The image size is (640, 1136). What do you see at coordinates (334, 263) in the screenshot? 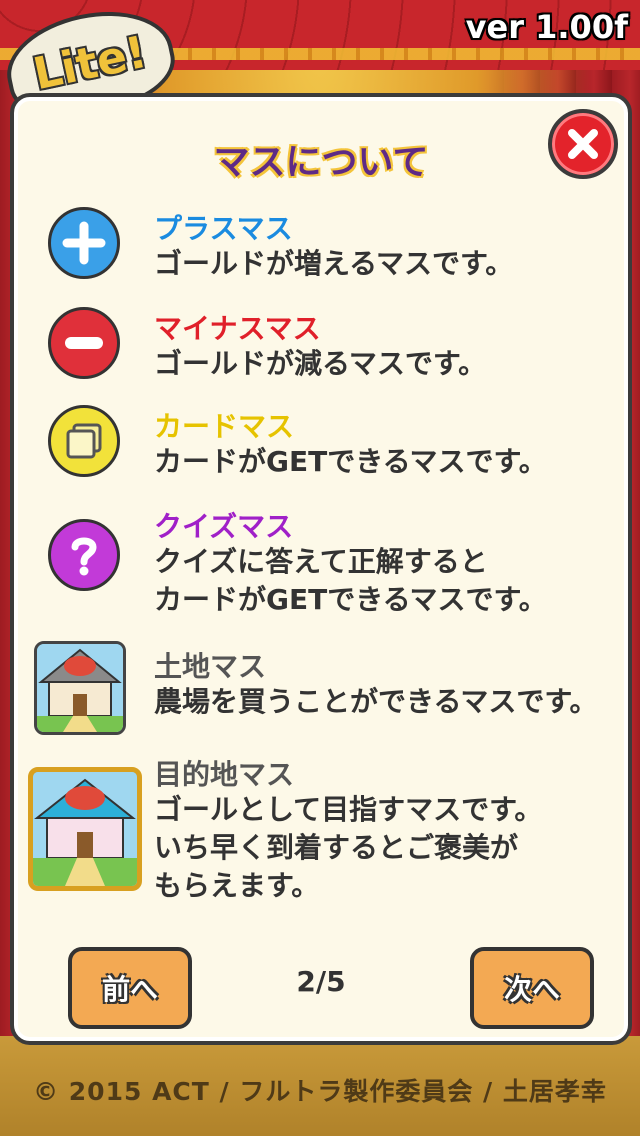
I see `entry-description: ゴールドが増えるマスです。` at bounding box center [334, 263].